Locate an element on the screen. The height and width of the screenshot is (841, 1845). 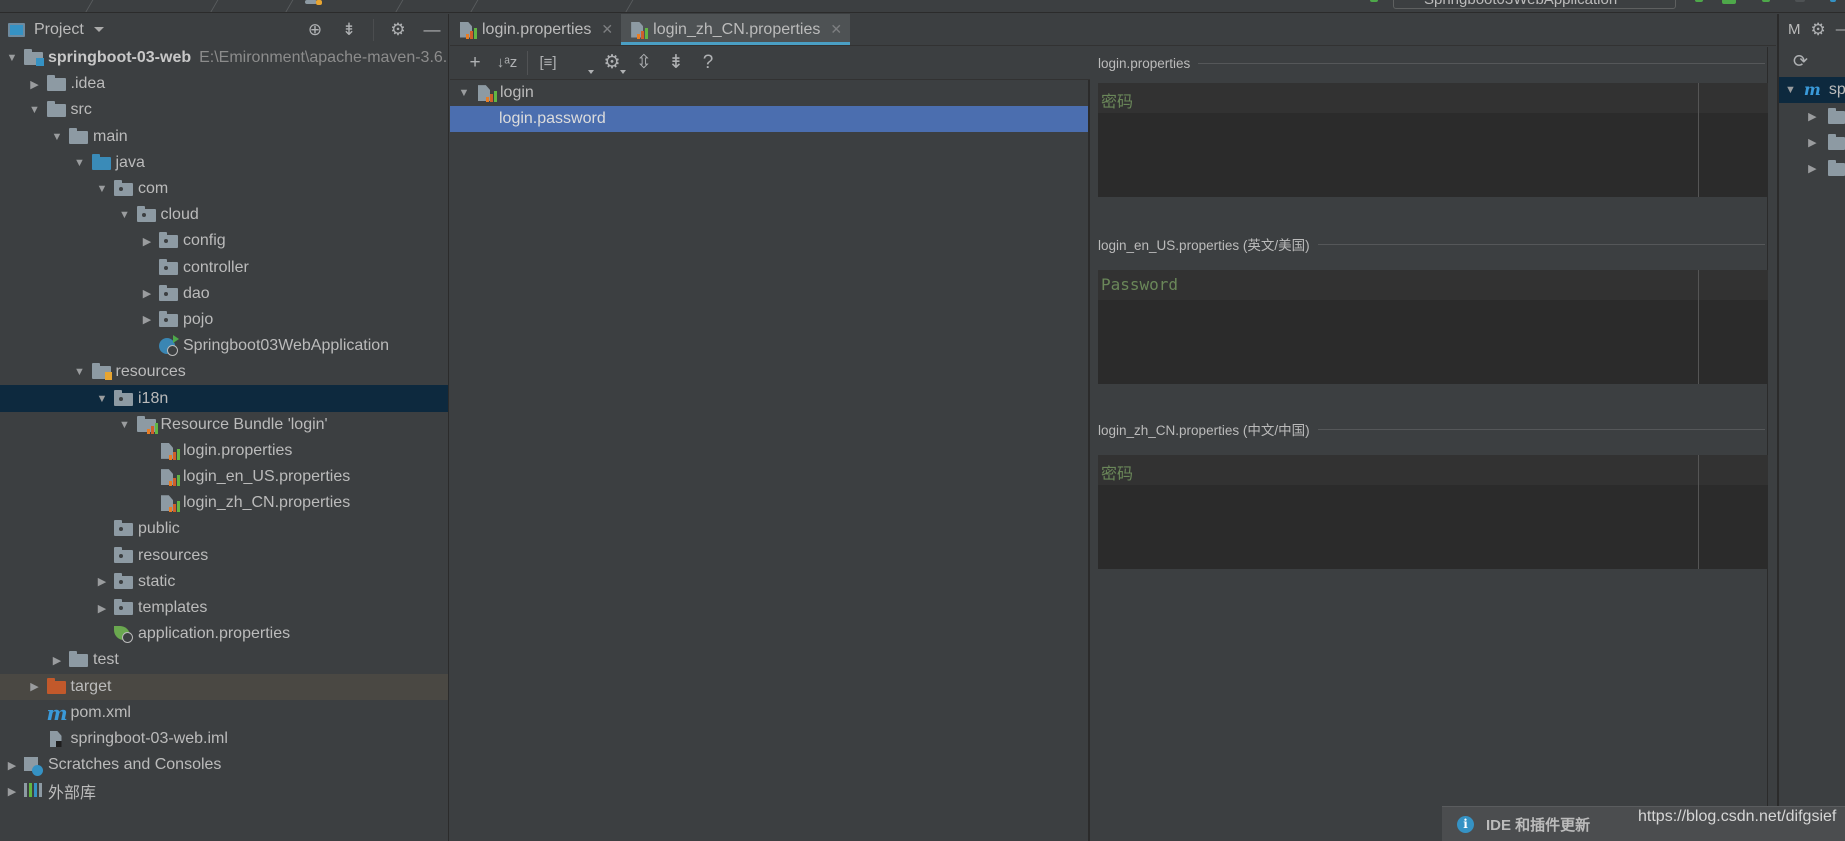
tree-item: m pom.xml is located at coordinates (224, 713).